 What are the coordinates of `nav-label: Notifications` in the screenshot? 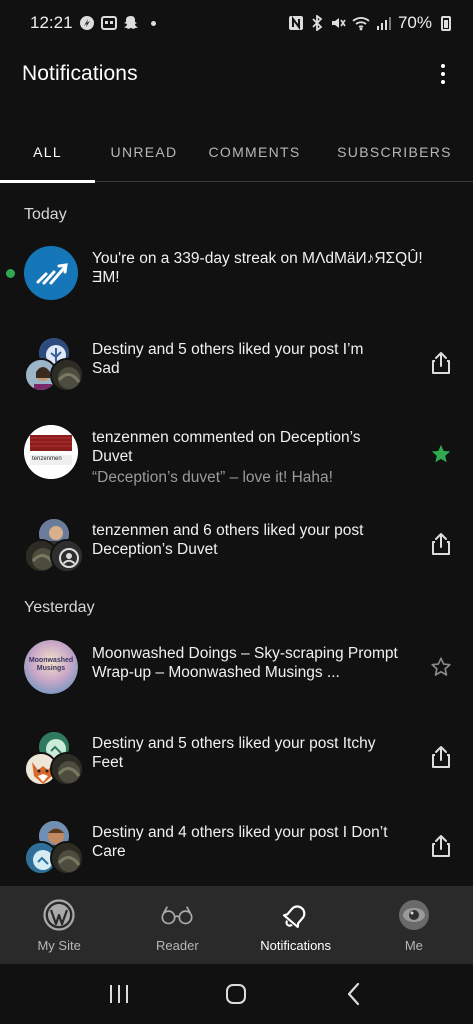 It's located at (296, 945).